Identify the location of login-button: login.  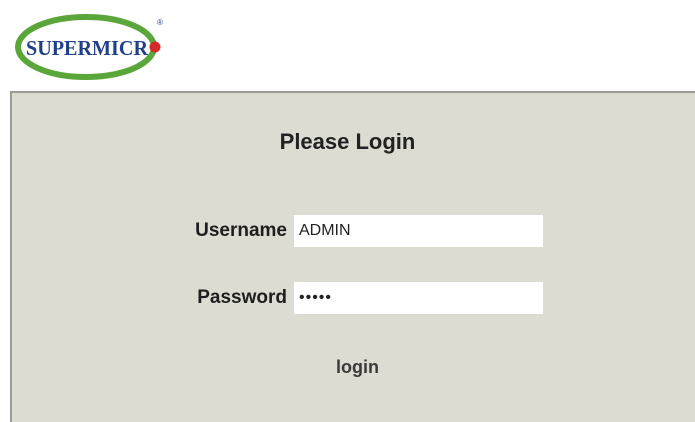
(347, 367).